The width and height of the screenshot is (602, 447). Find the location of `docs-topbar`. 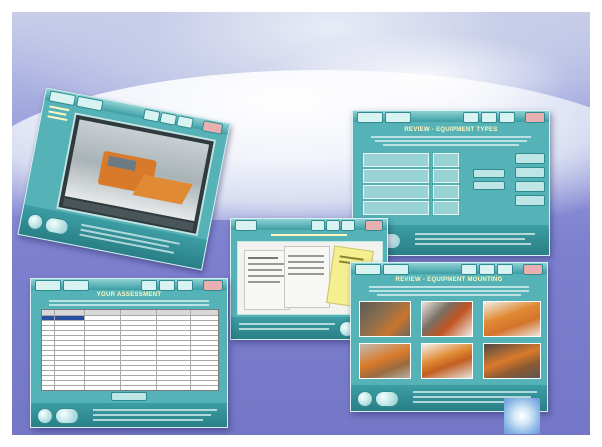

docs-topbar is located at coordinates (309, 225).